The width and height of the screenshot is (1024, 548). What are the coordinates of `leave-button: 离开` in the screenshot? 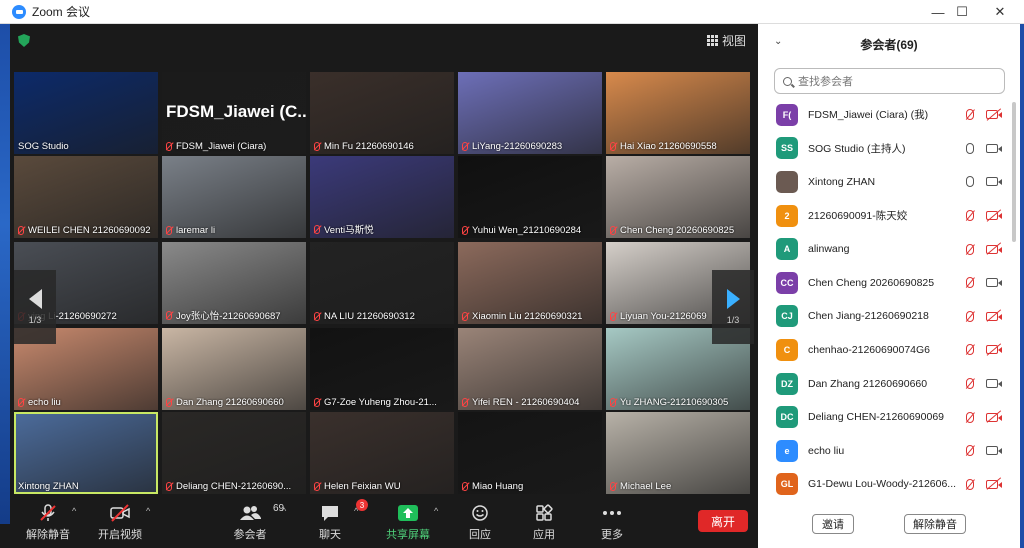 It's located at (723, 521).